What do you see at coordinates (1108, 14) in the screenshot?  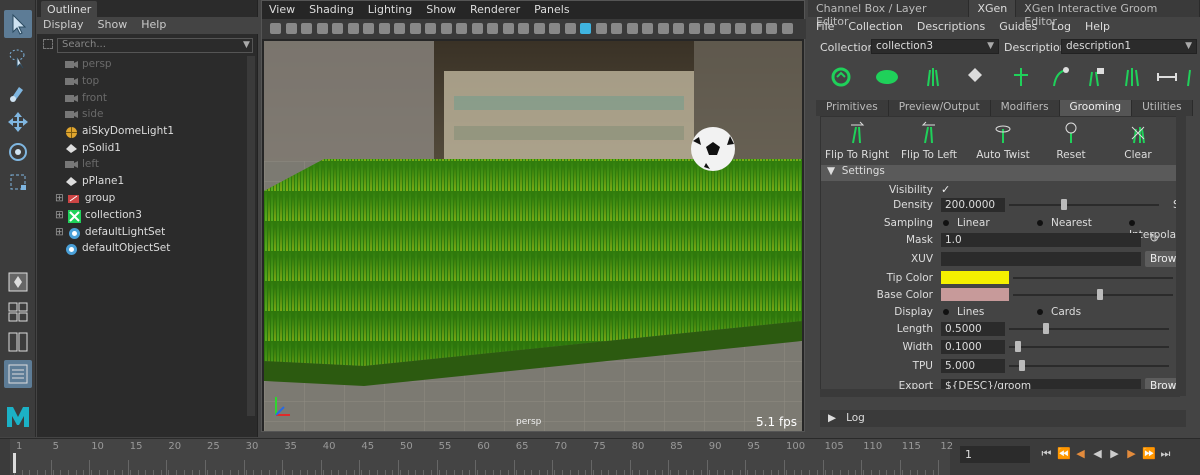 I see `tab-groom-editor: XGen Interactive Groom Editor` at bounding box center [1108, 14].